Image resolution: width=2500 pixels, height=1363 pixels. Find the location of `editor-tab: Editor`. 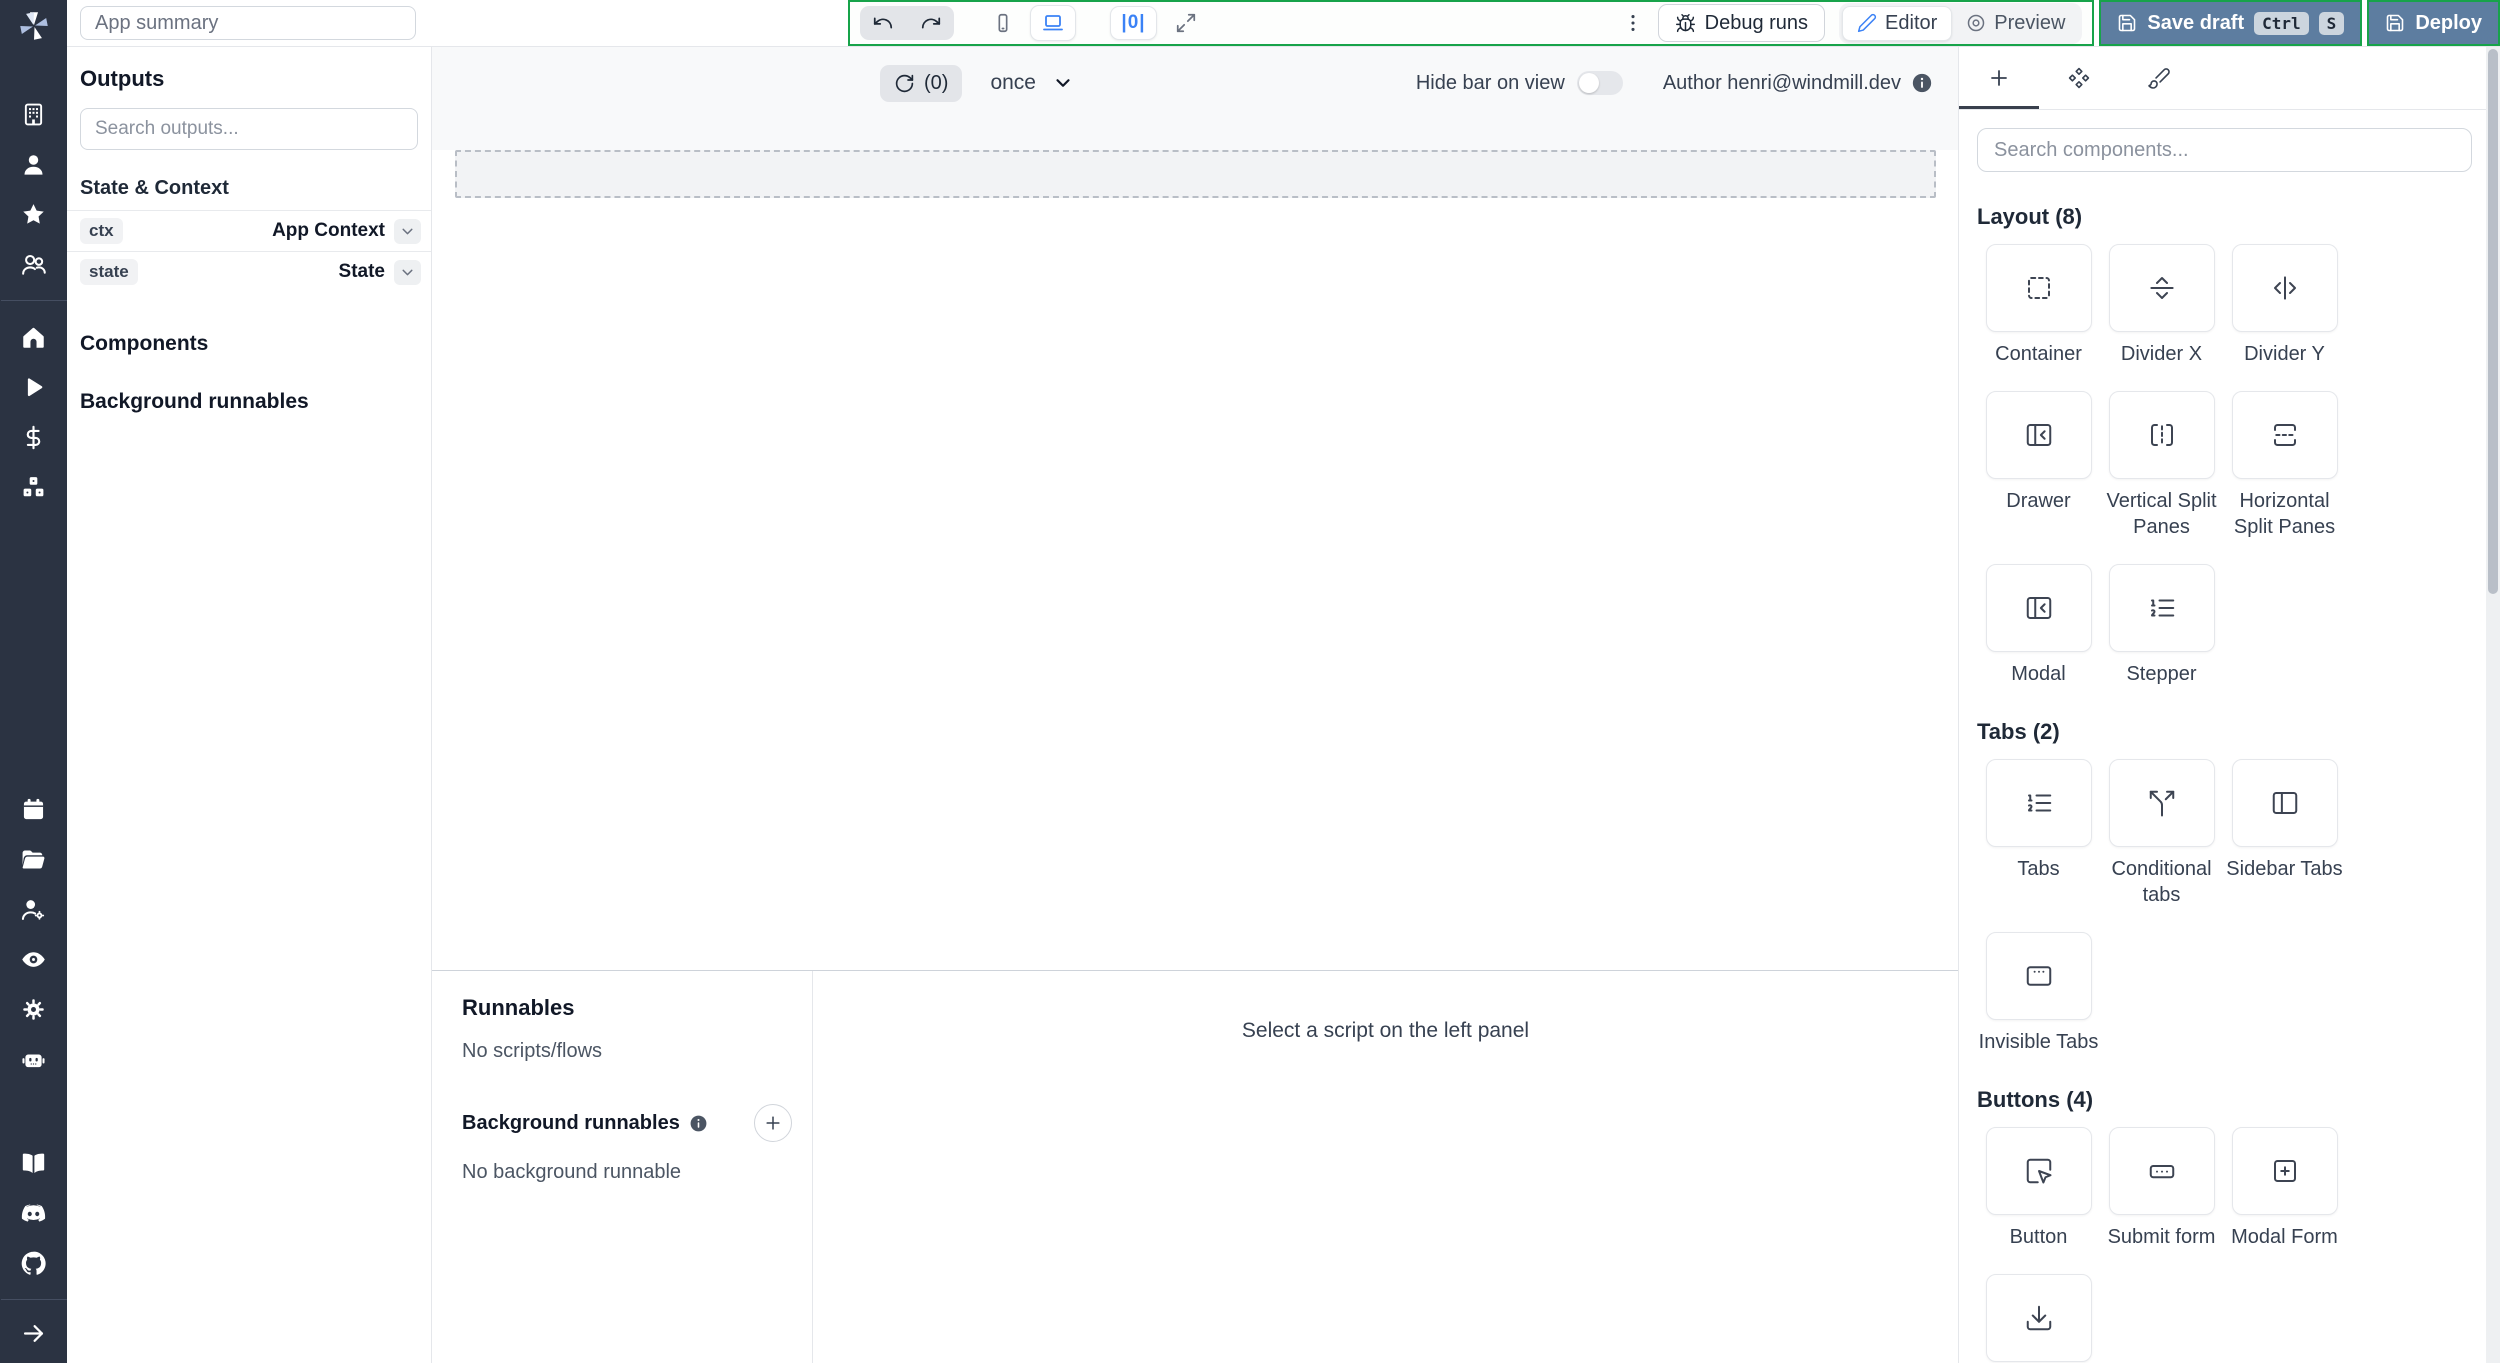

editor-tab: Editor is located at coordinates (1897, 23).